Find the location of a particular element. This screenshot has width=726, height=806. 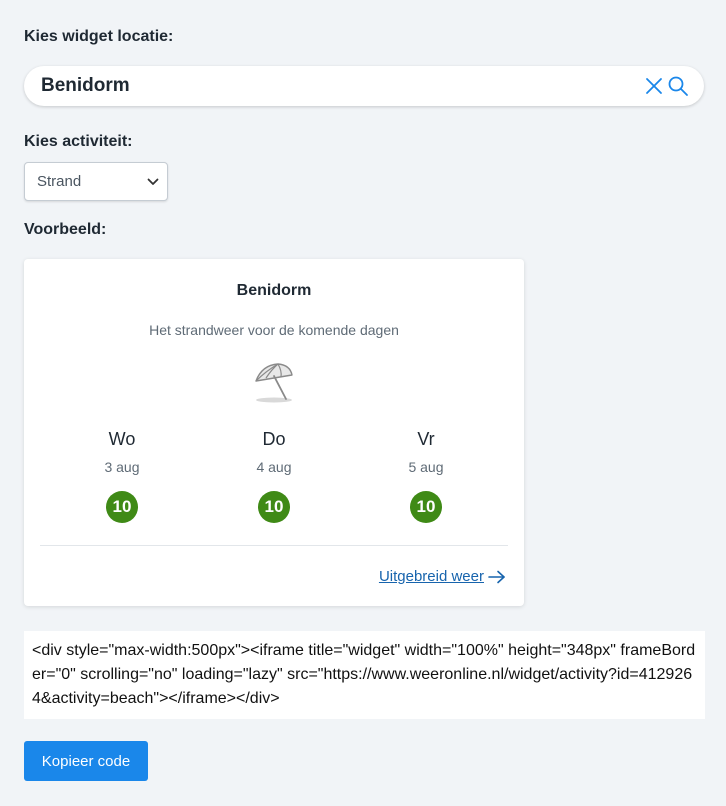

forecast-day: Vr 5 aug 10 is located at coordinates (426, 476).